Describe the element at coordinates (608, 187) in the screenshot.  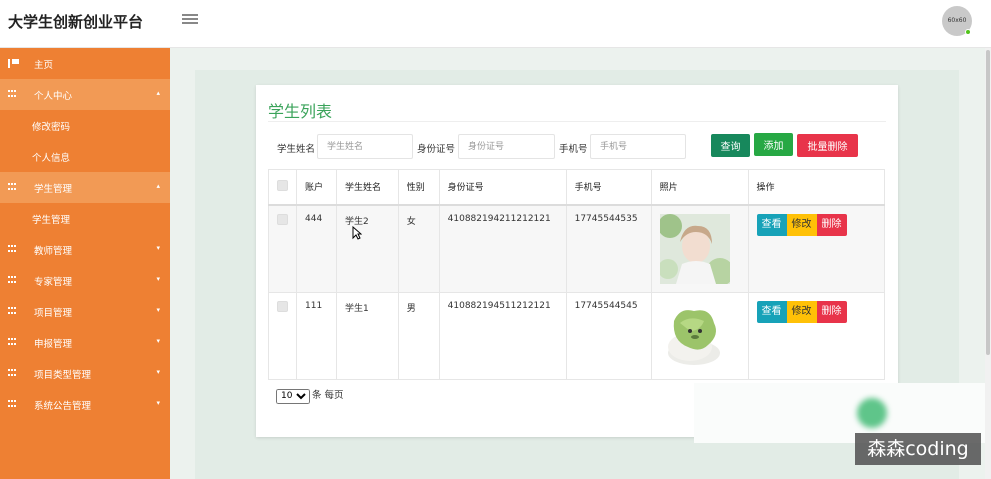
I see `column-header: 手机号` at that location.